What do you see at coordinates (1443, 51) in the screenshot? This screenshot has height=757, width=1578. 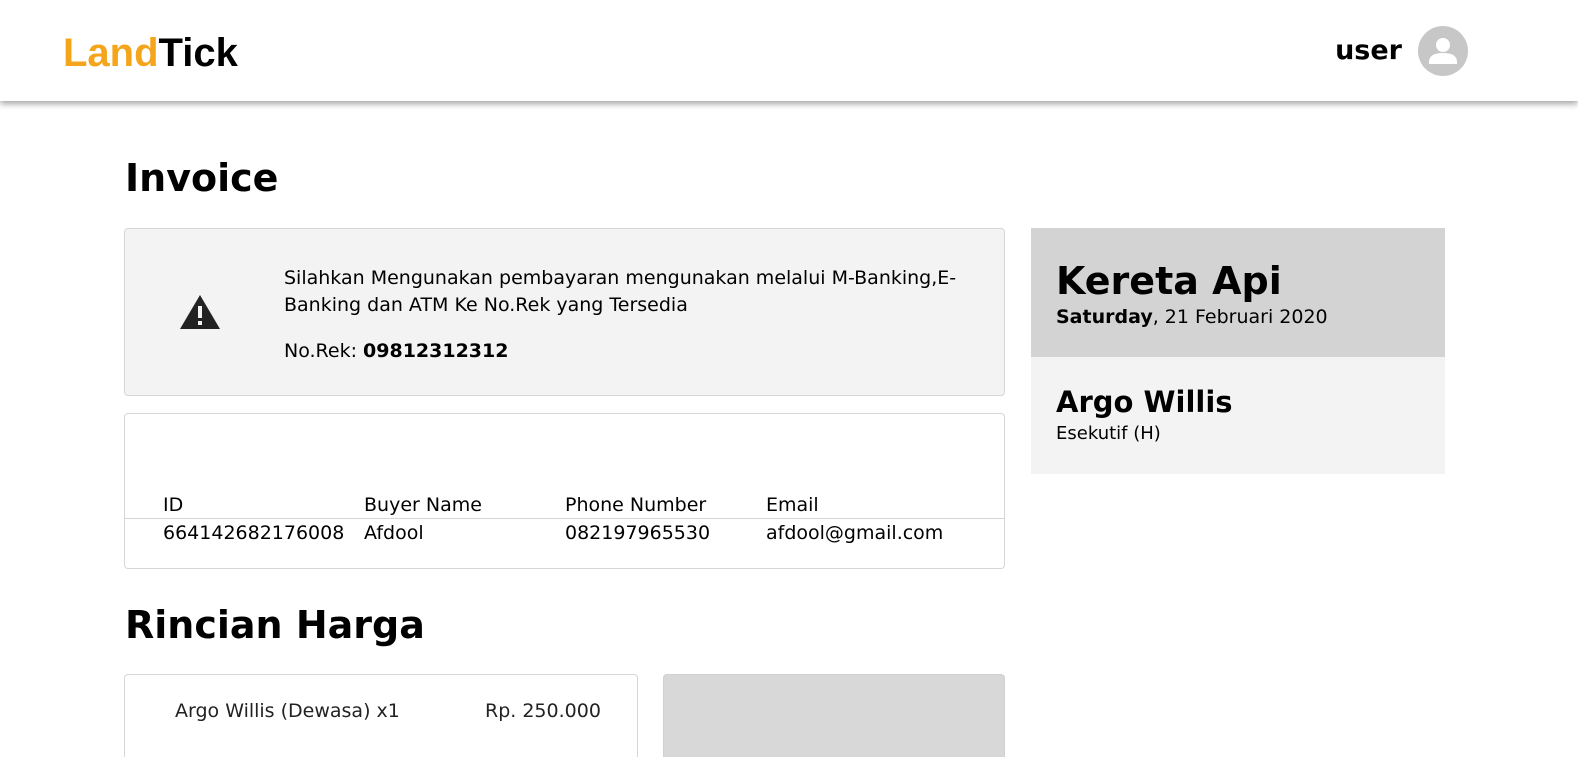 I see `user-avatar-icon` at bounding box center [1443, 51].